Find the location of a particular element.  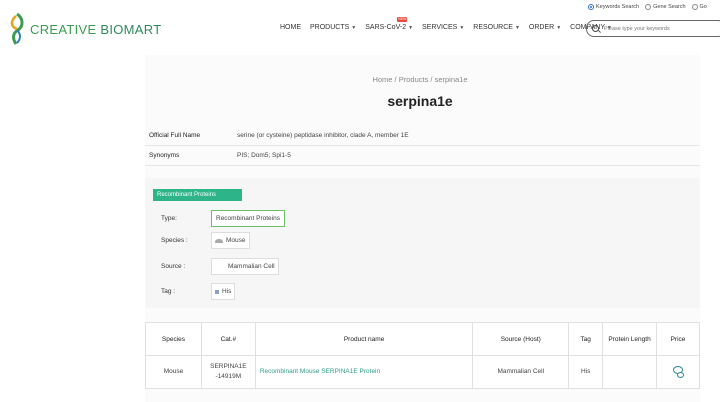

leaf-logo-icon is located at coordinates (17, 28).